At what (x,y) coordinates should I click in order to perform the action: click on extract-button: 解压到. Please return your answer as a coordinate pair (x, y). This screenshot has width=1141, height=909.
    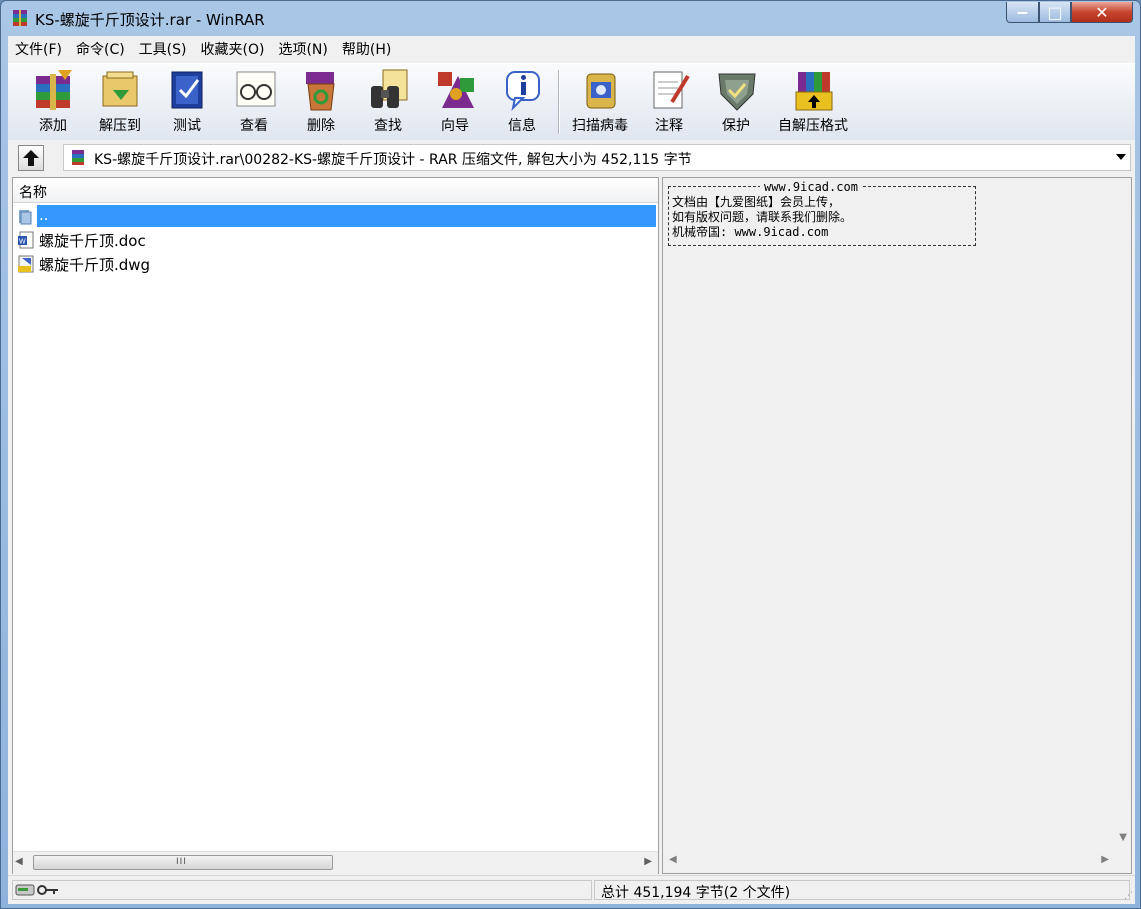
    Looking at the image, I should click on (120, 102).